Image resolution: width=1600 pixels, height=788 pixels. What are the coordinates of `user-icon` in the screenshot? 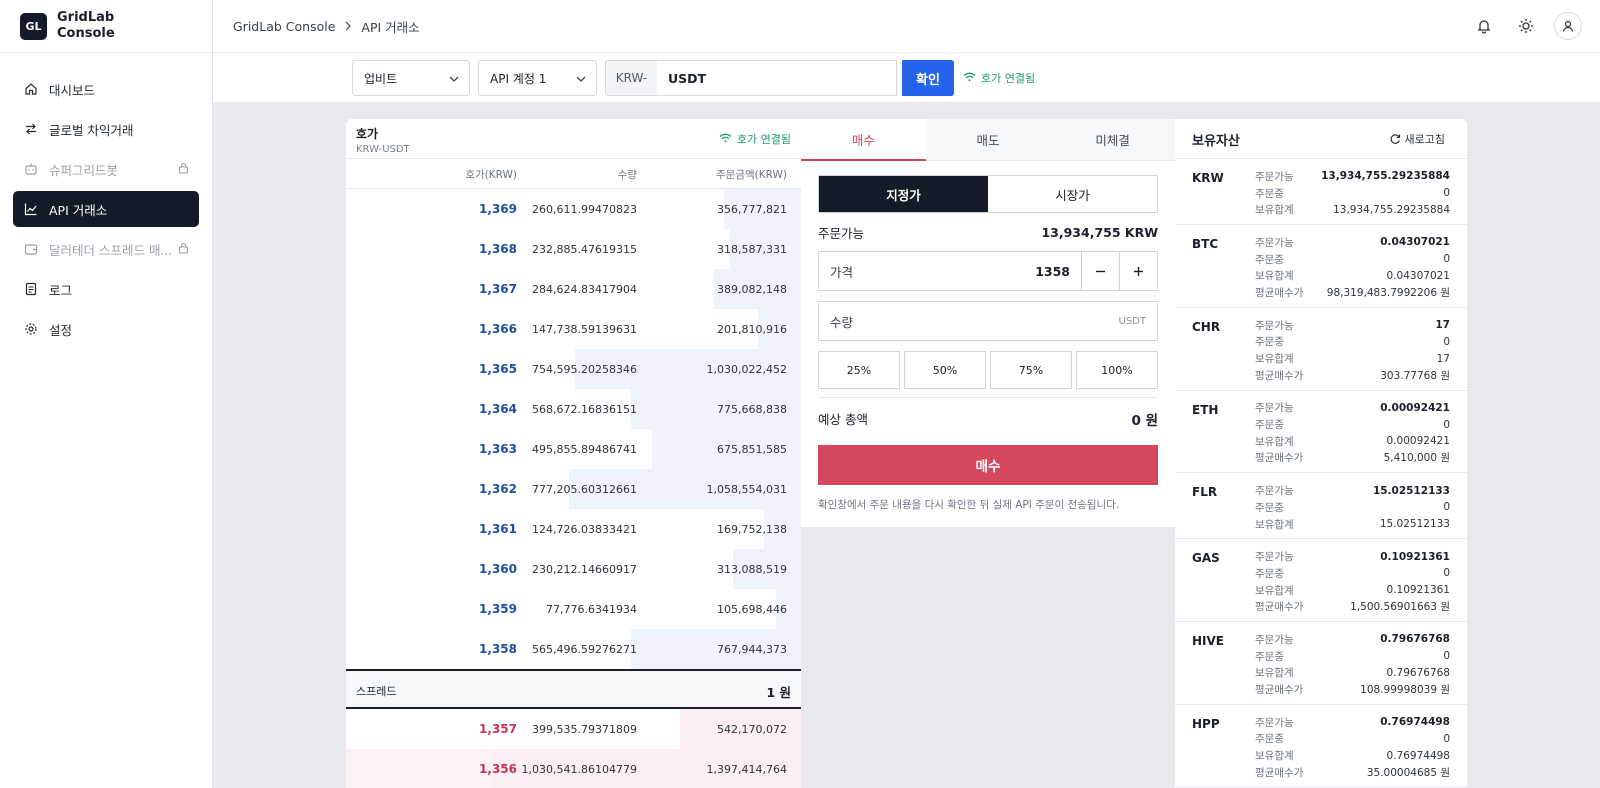 It's located at (1568, 26).